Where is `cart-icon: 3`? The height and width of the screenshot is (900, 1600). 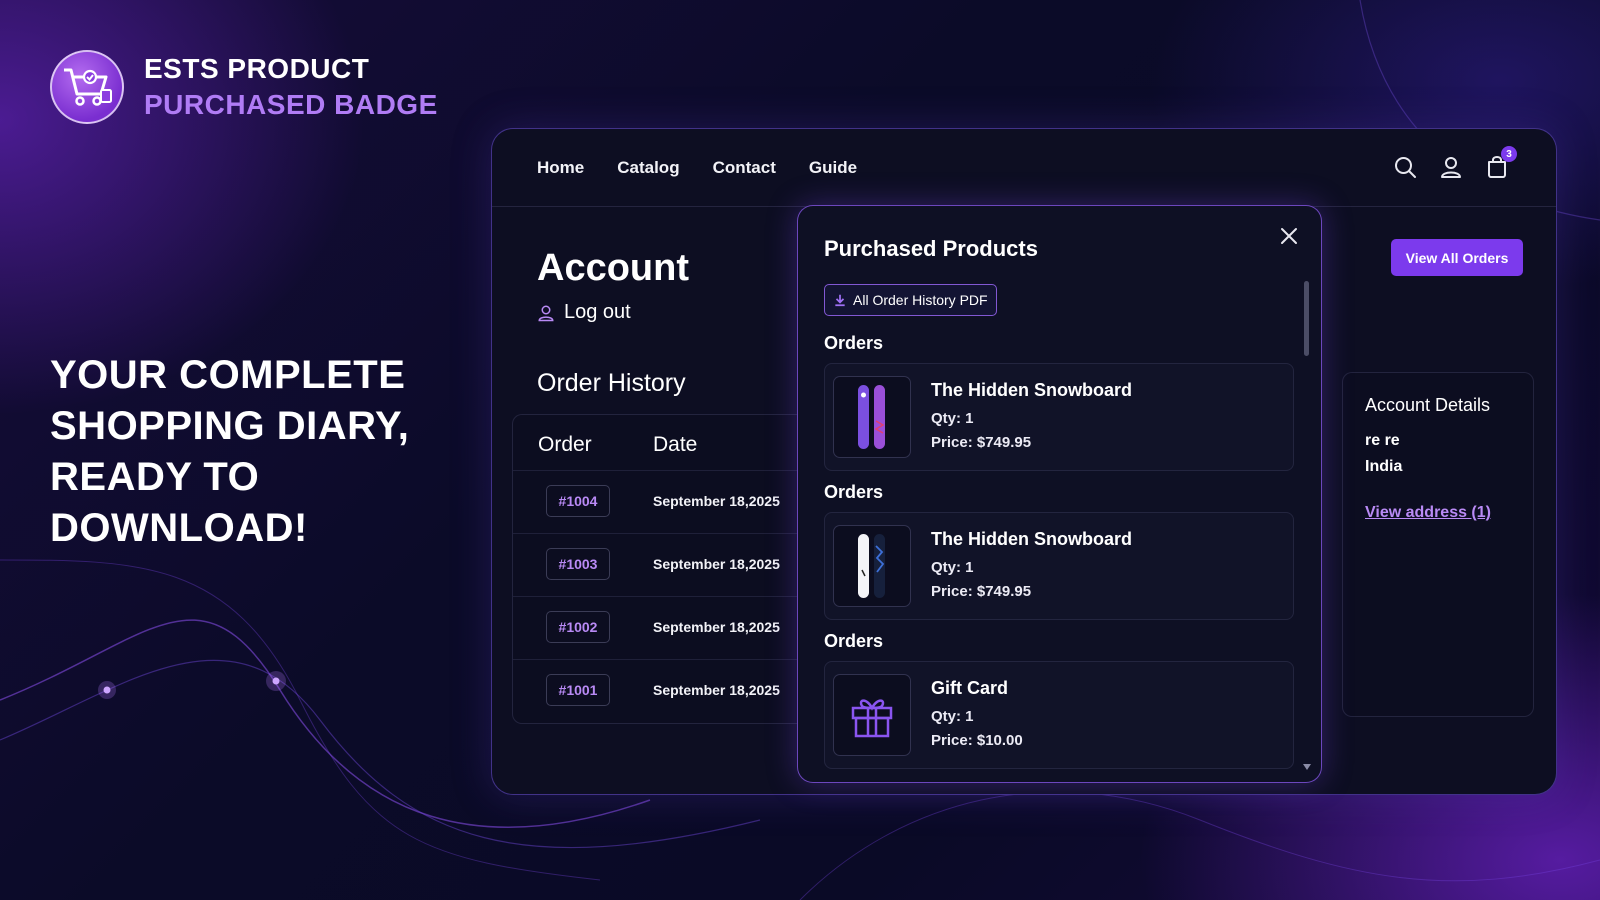
cart-icon: 3 is located at coordinates (1501, 163).